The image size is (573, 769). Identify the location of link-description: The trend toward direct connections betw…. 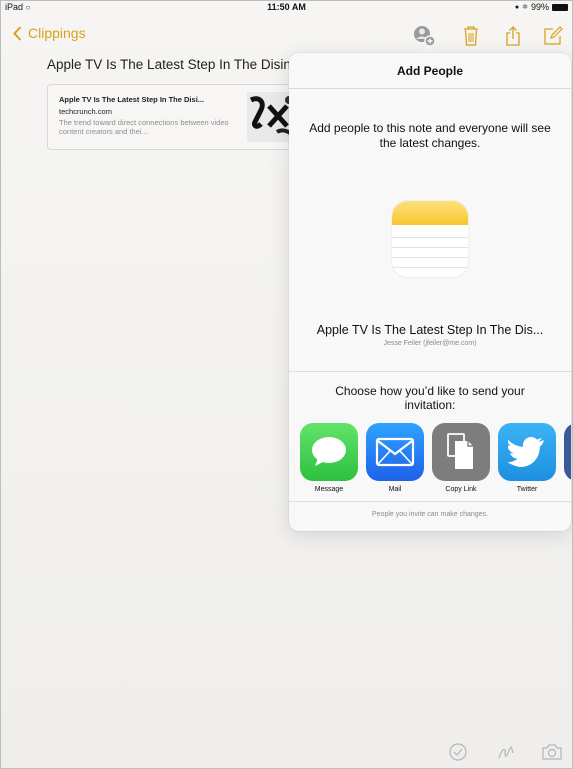
(144, 127).